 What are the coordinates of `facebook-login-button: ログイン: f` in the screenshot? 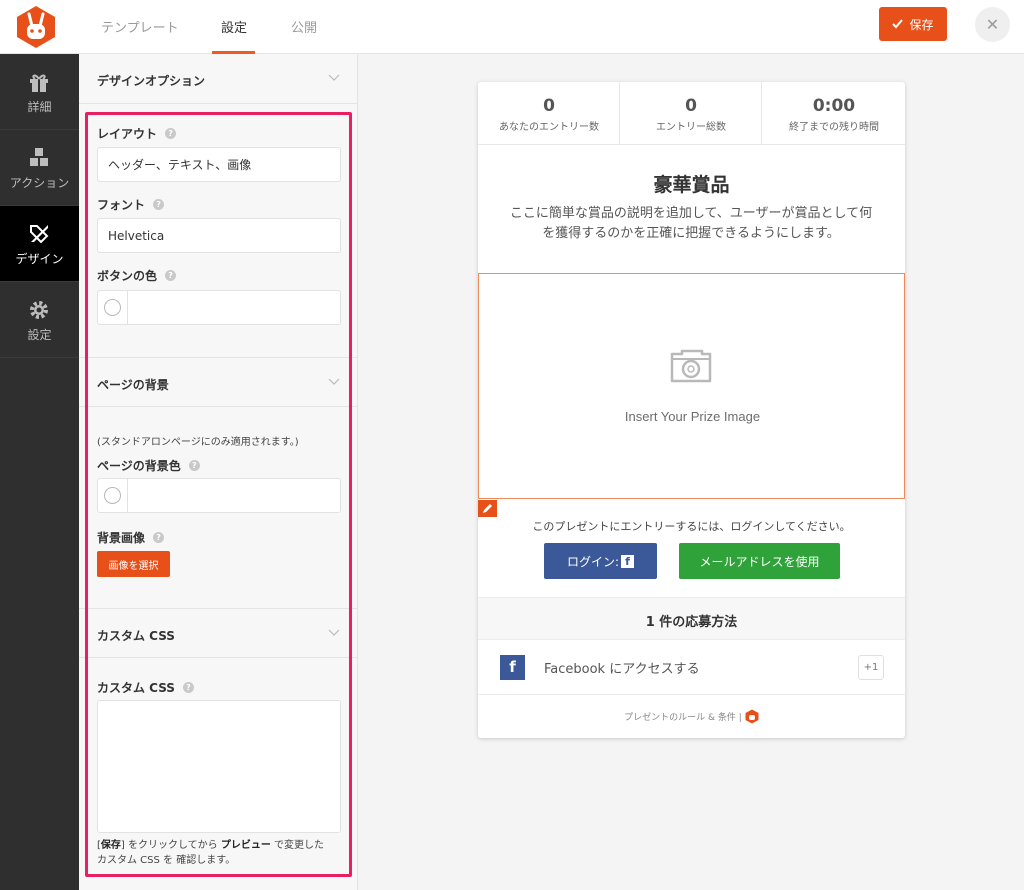 It's located at (600, 561).